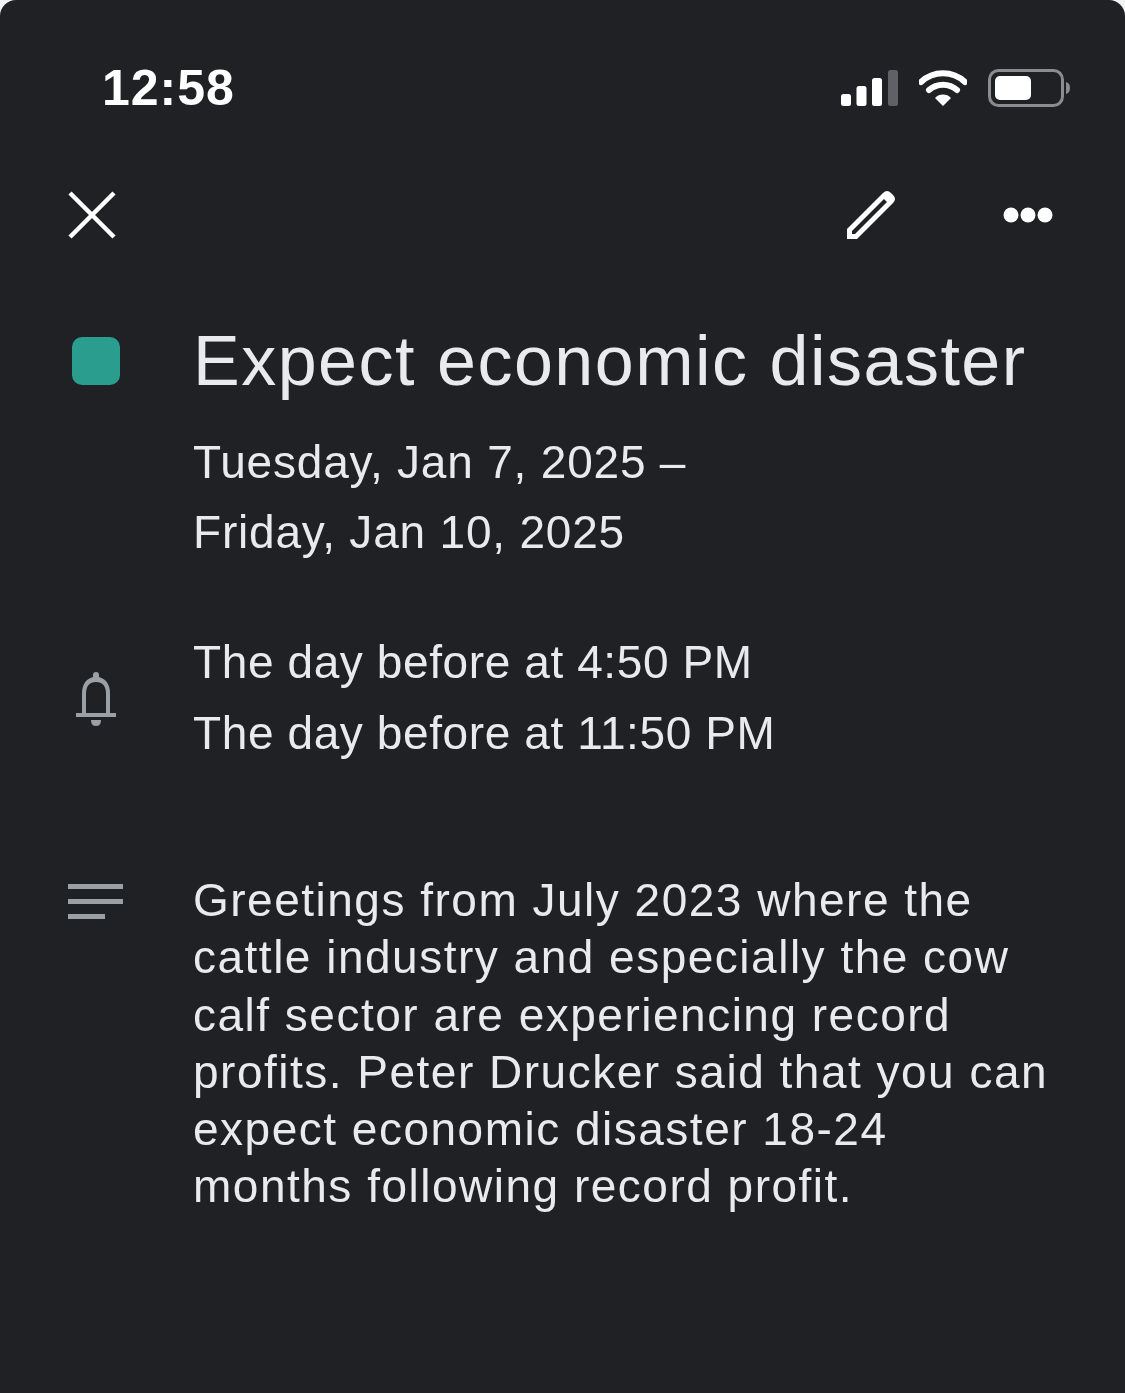 This screenshot has height=1393, width=1125. What do you see at coordinates (943, 88) in the screenshot?
I see `wifi-icon` at bounding box center [943, 88].